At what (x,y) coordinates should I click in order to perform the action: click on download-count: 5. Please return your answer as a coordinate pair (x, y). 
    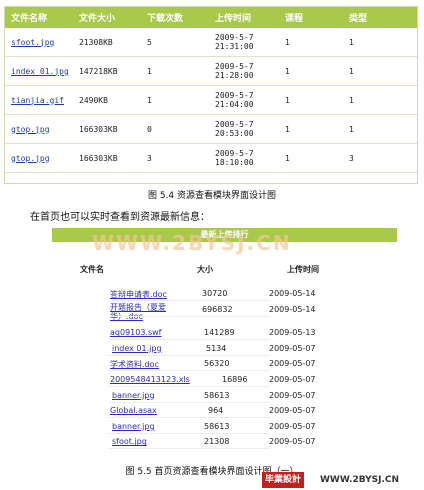
    Looking at the image, I should click on (175, 42).